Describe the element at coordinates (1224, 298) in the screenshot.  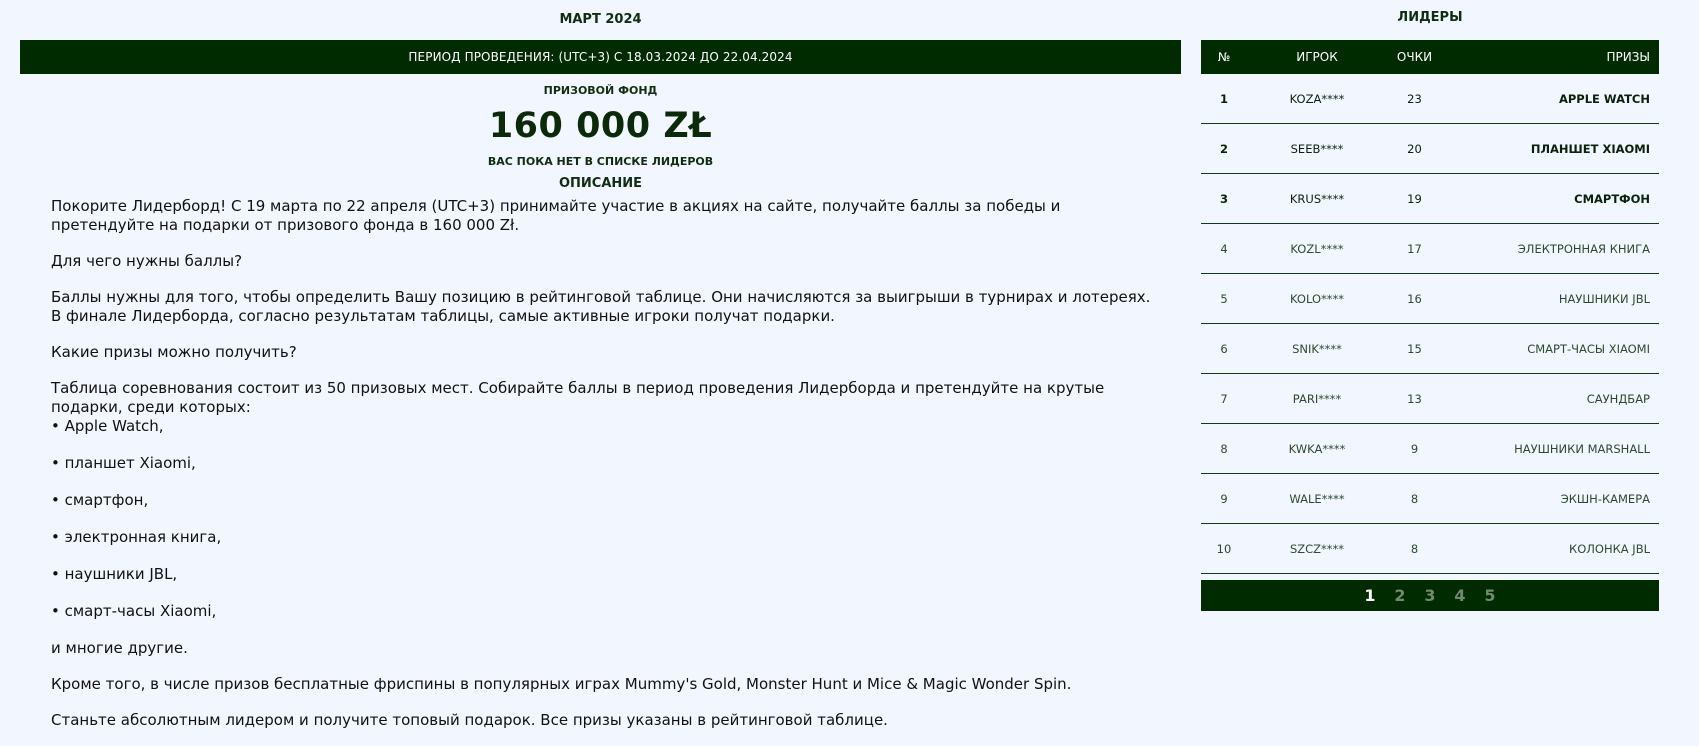
I see `row-rank: 5` at that location.